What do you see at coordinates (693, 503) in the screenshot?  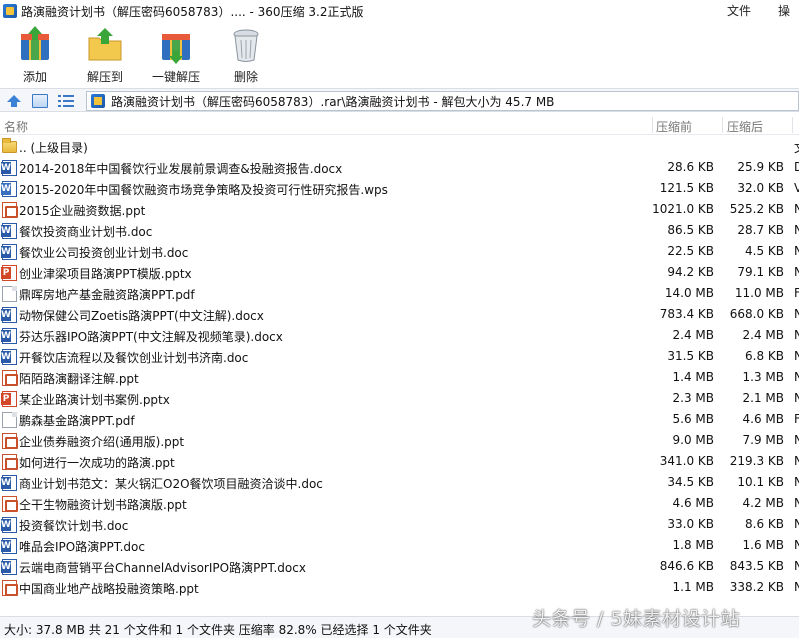 I see `file-size: 4.6 MB` at bounding box center [693, 503].